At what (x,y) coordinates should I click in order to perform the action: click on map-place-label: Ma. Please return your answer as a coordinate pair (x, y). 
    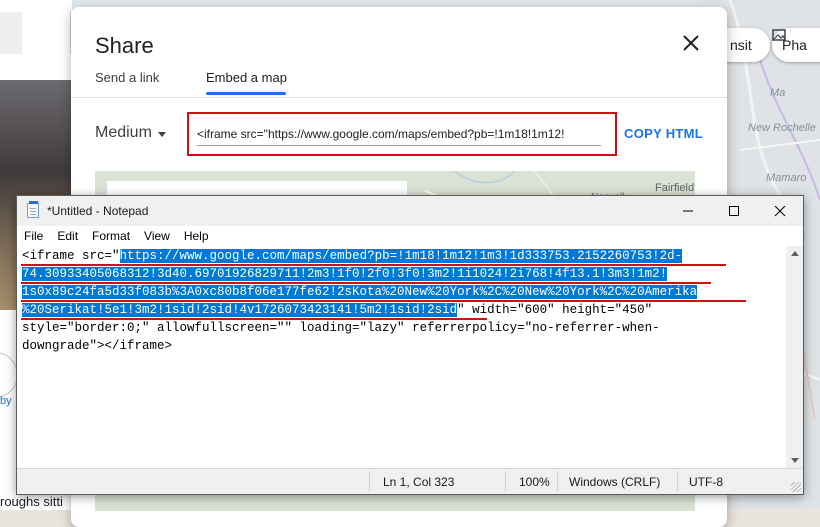
    Looking at the image, I should click on (778, 93).